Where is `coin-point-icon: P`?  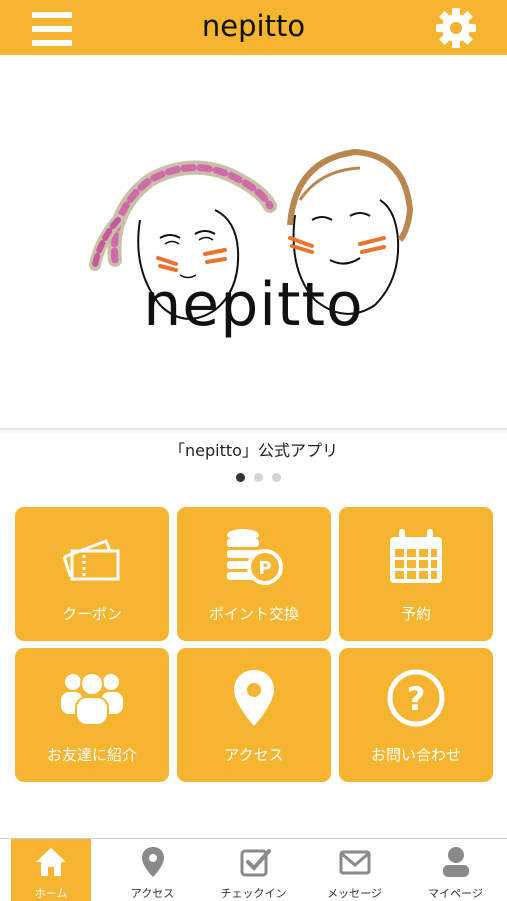 coin-point-icon: P is located at coordinates (255, 557).